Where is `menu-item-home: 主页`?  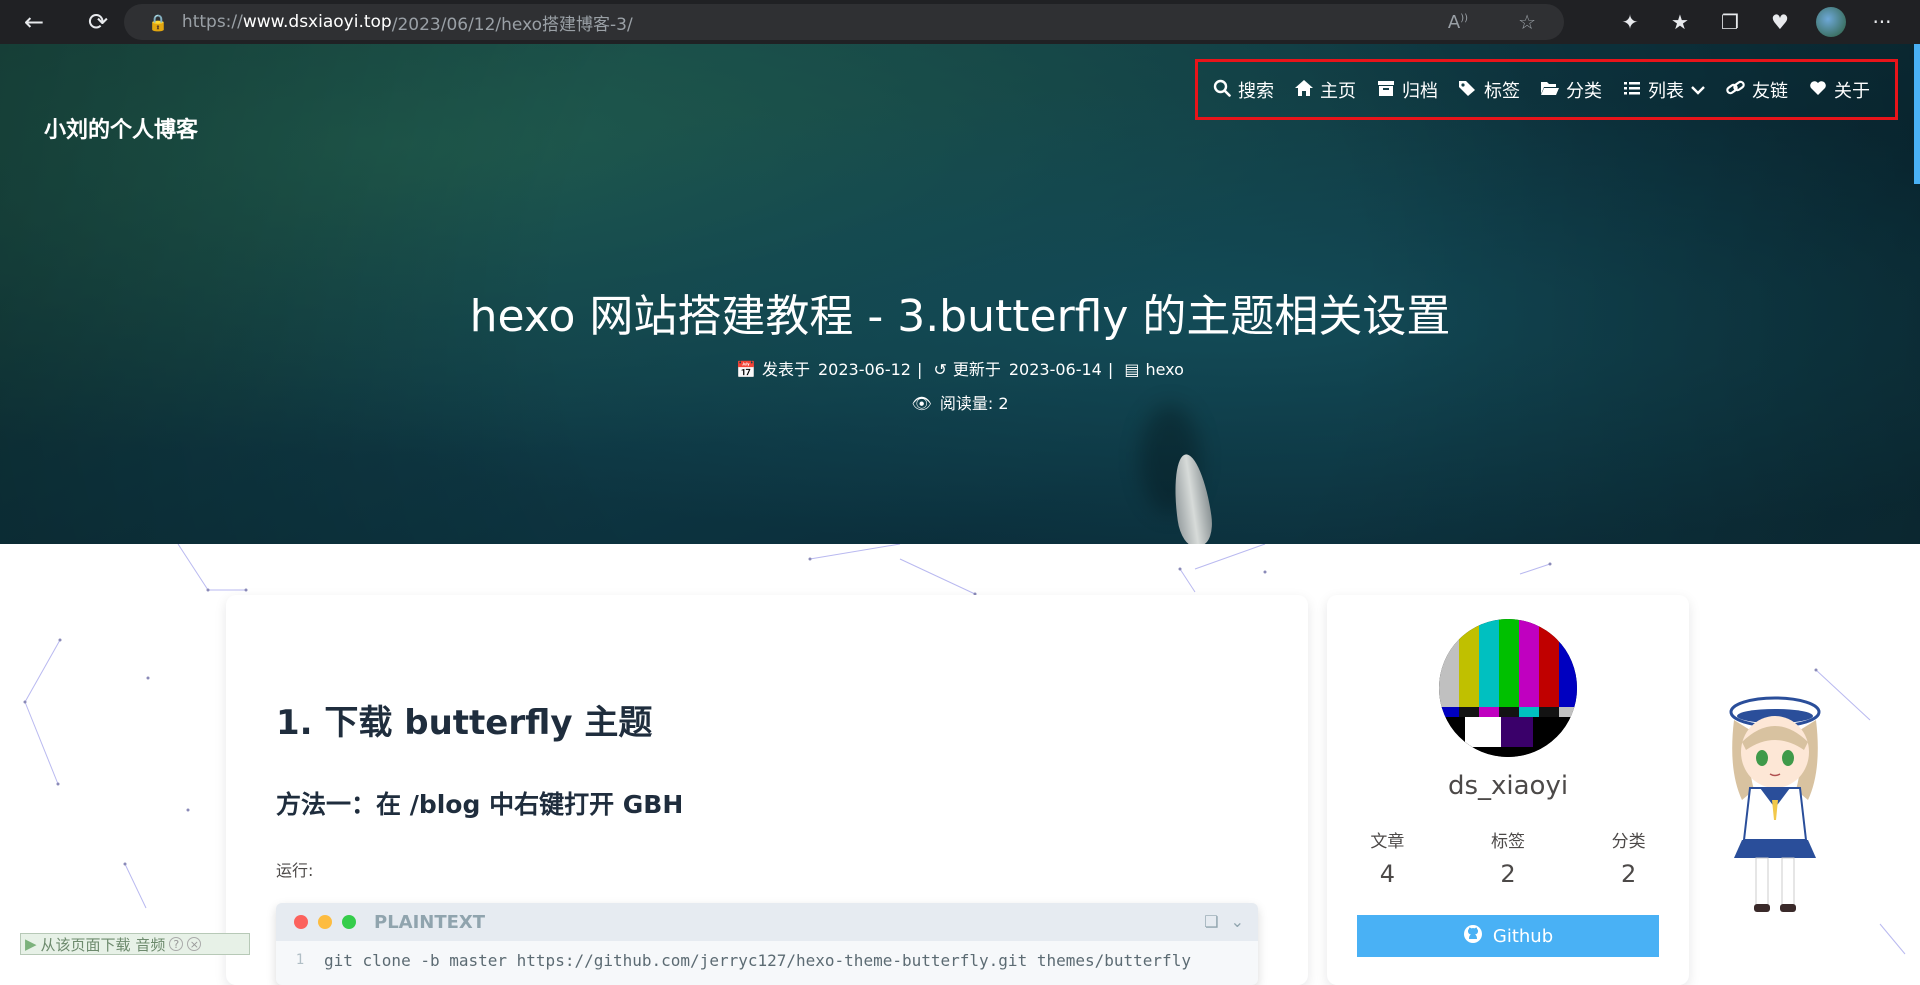
menu-item-home: 主页 is located at coordinates (1325, 90).